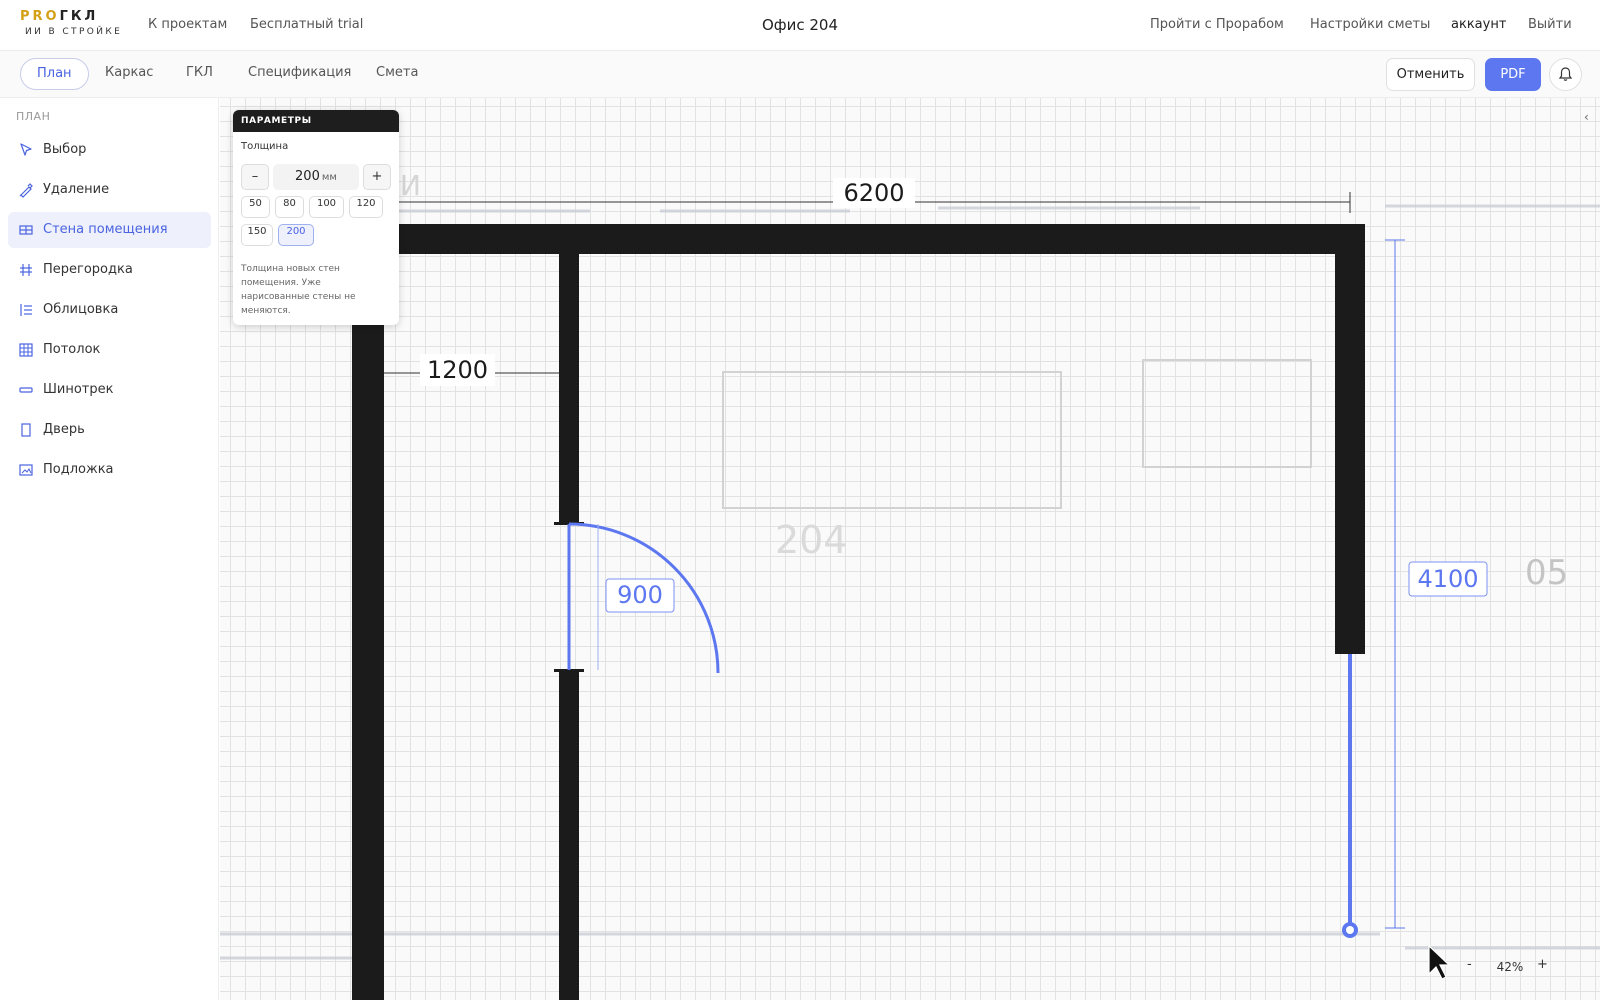  What do you see at coordinates (109, 430) in the screenshot?
I see `sidebar-item-door: Дверь` at bounding box center [109, 430].